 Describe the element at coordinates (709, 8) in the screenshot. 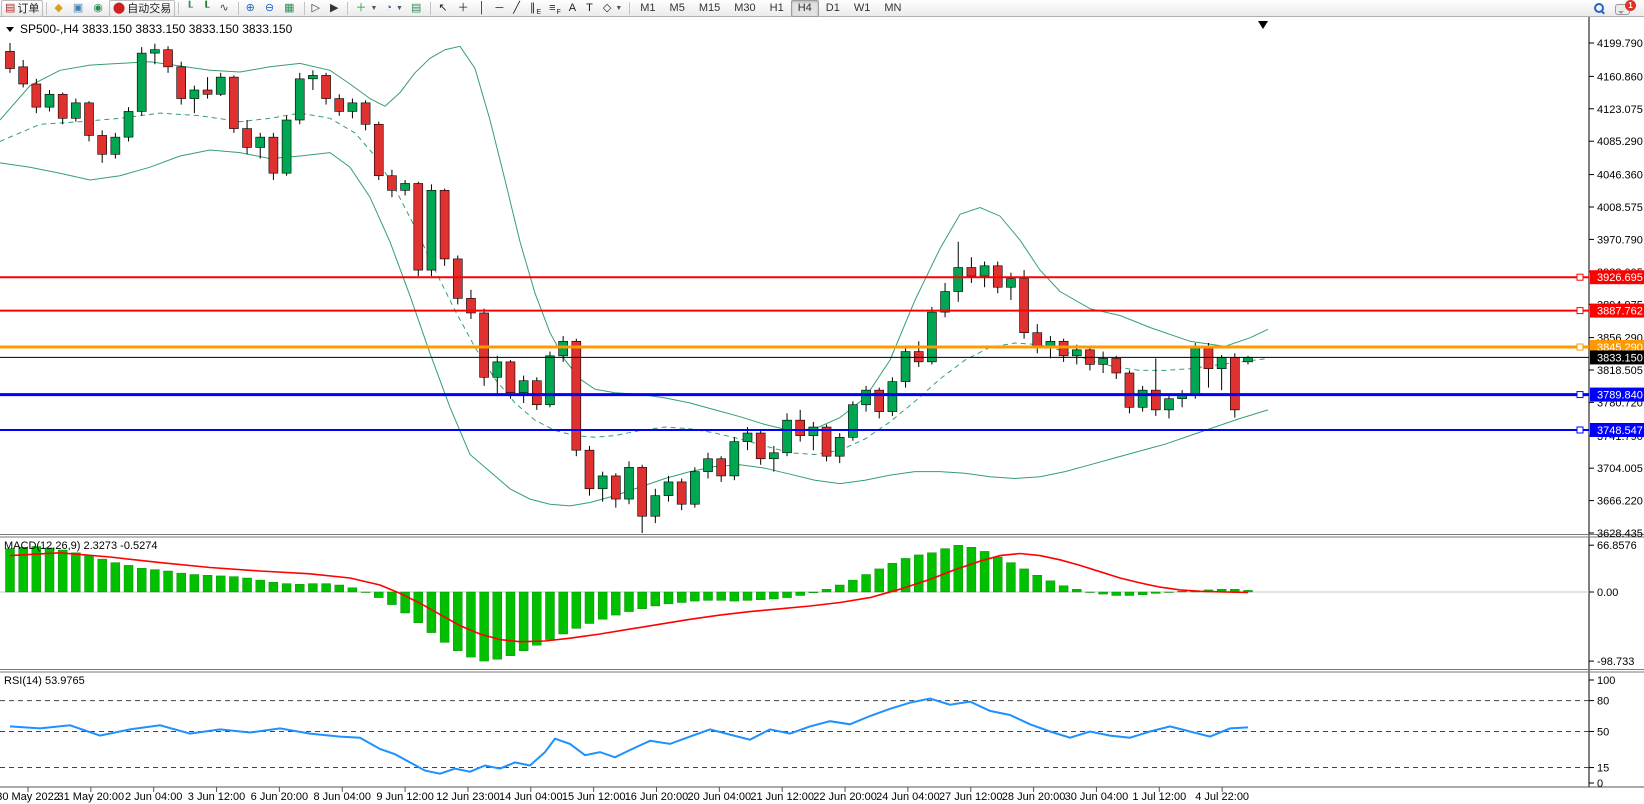

I see `timeframe-m15: M15` at that location.